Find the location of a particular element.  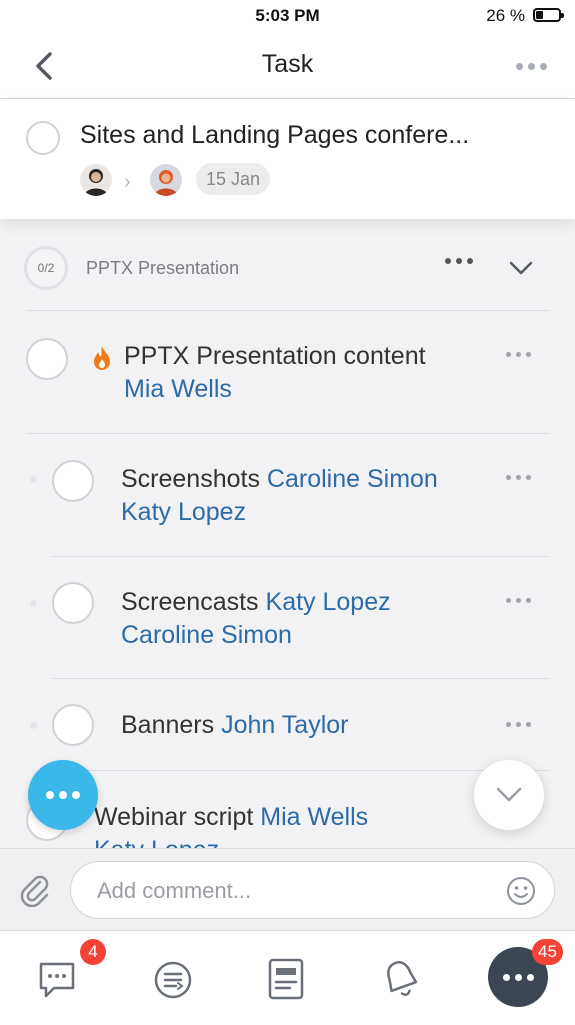

emoji-icon is located at coordinates (521, 891).